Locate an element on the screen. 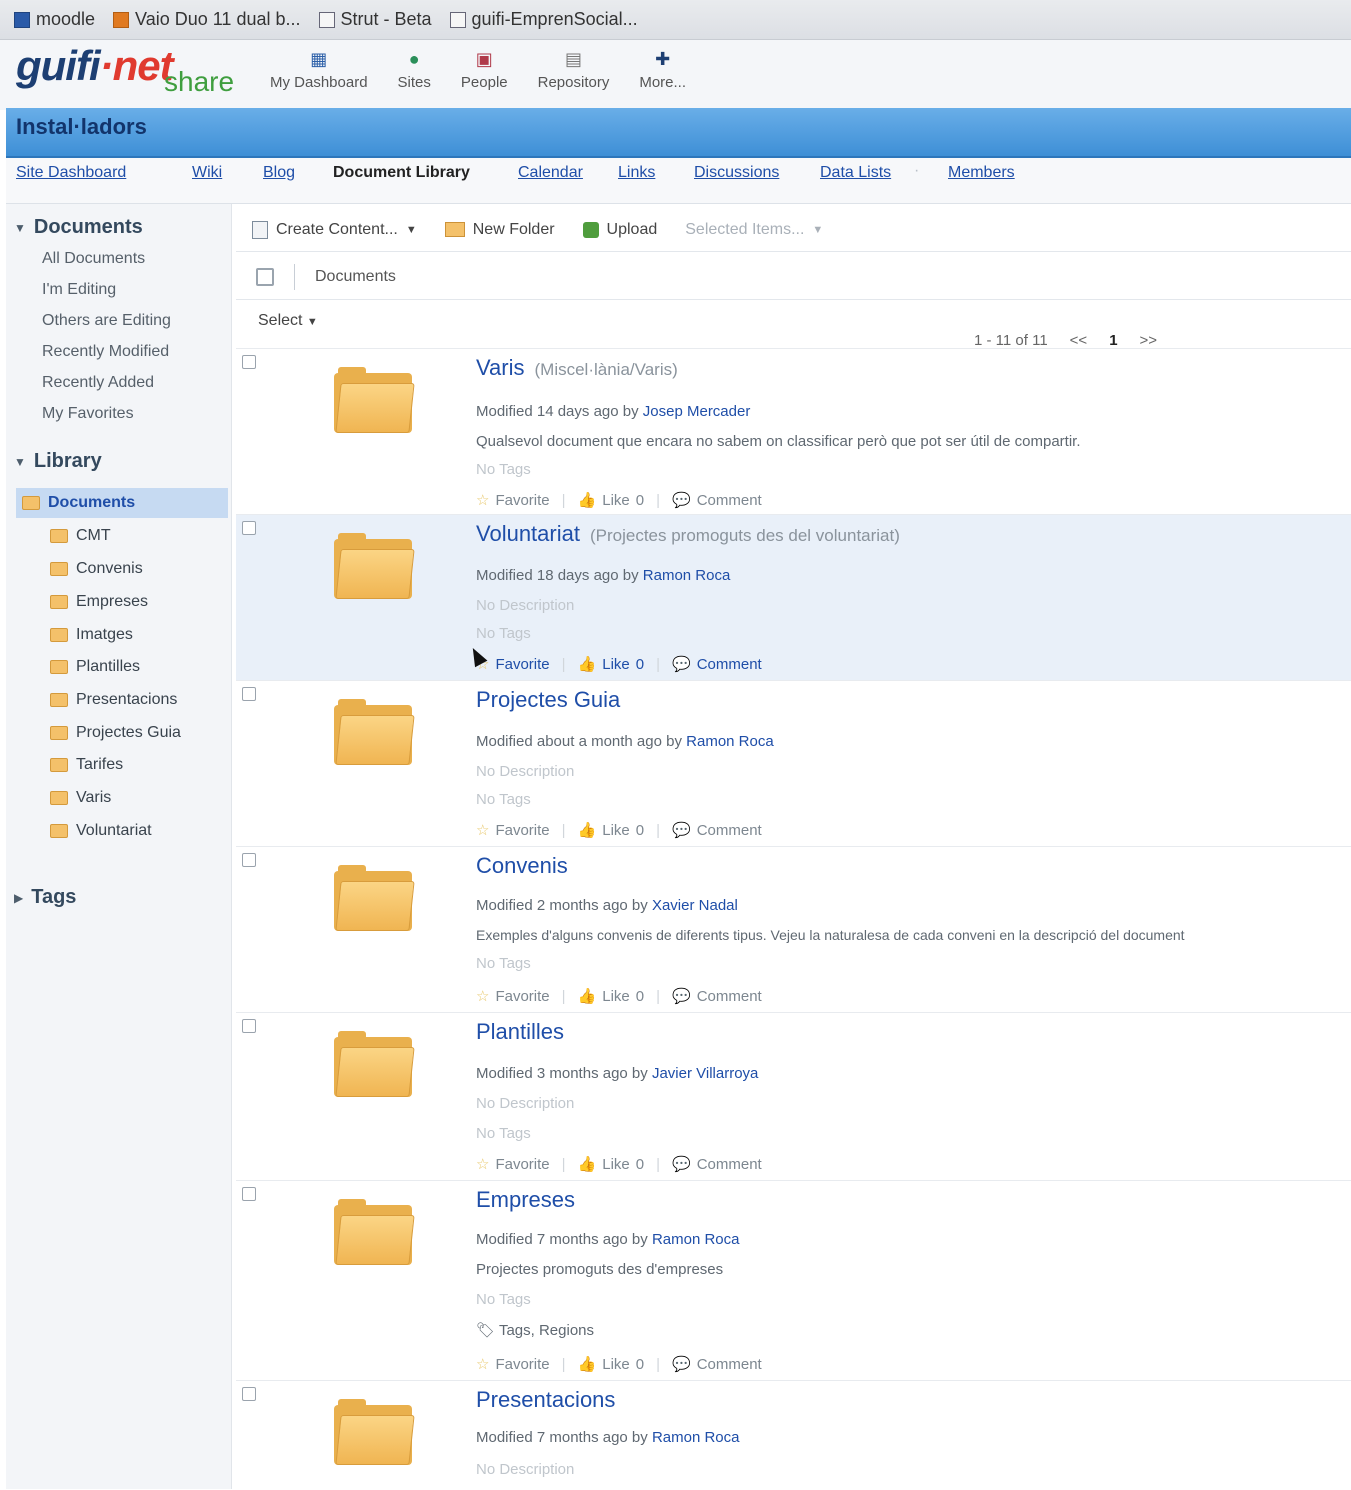 The image size is (1351, 1490). document-title: Projectes Guia is located at coordinates (553, 700).